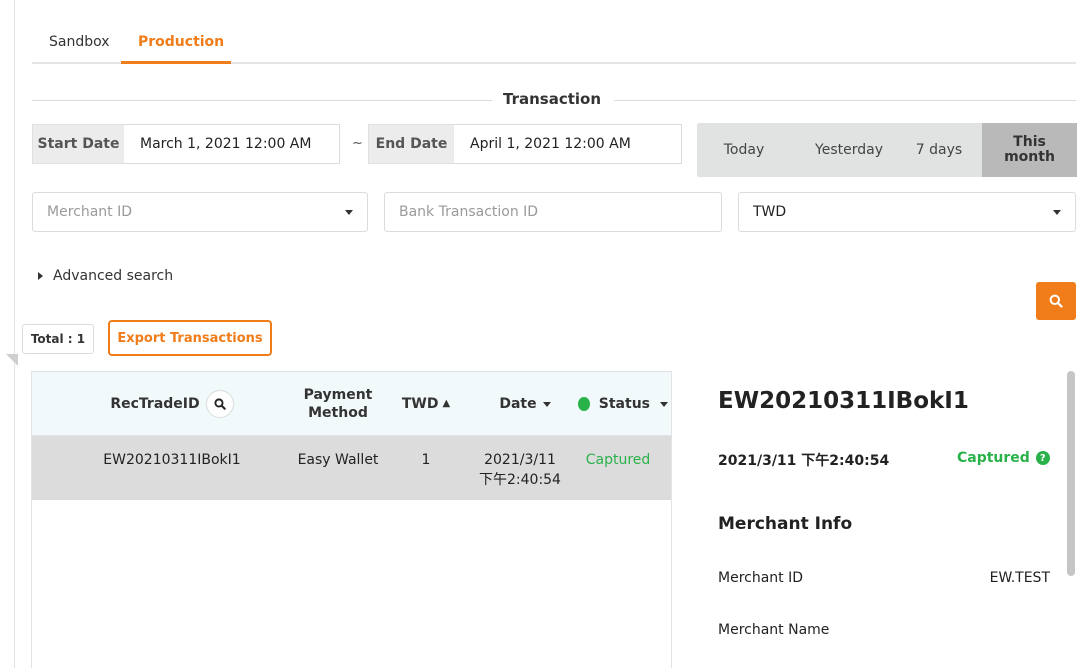  Describe the element at coordinates (426, 460) in the screenshot. I see `cell-amount: 1` at that location.